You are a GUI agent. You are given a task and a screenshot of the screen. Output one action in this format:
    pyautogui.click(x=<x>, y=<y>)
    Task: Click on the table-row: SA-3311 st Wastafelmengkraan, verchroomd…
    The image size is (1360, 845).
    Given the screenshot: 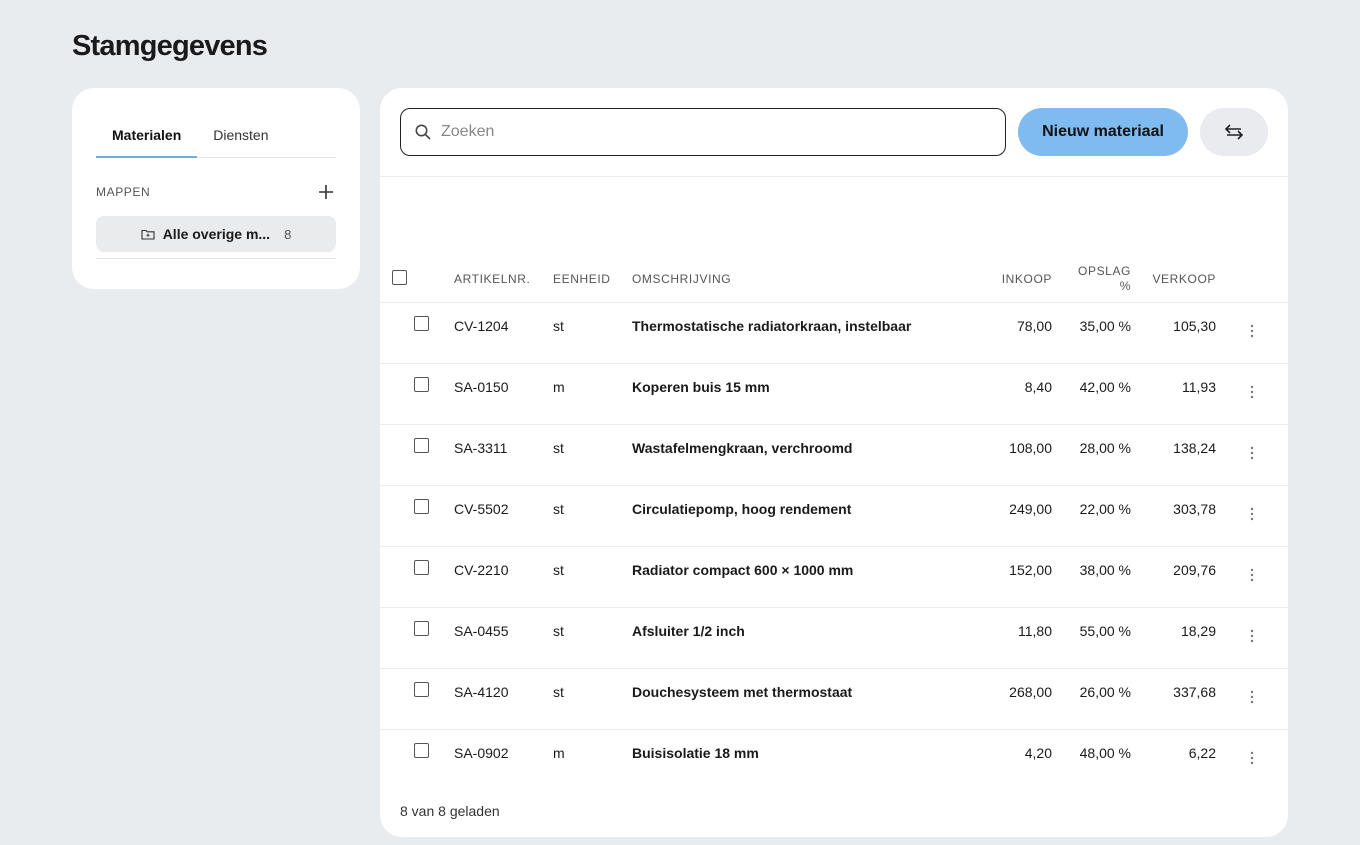 What is the action you would take?
    pyautogui.click(x=834, y=455)
    